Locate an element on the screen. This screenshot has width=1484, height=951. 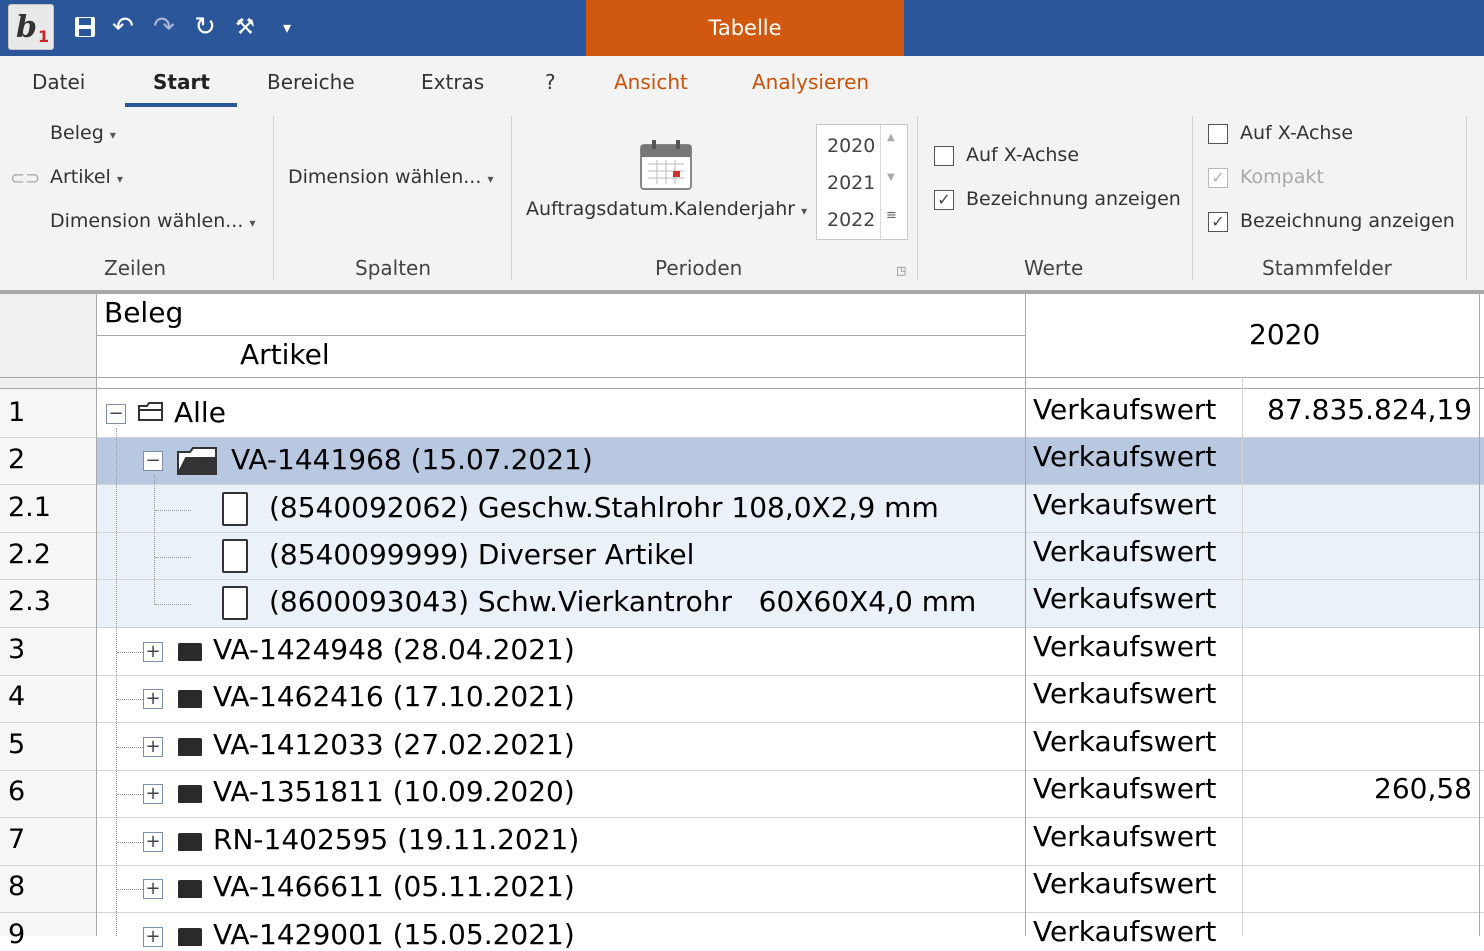
value-cell: 87.835.824,19 is located at coordinates (1369, 409).